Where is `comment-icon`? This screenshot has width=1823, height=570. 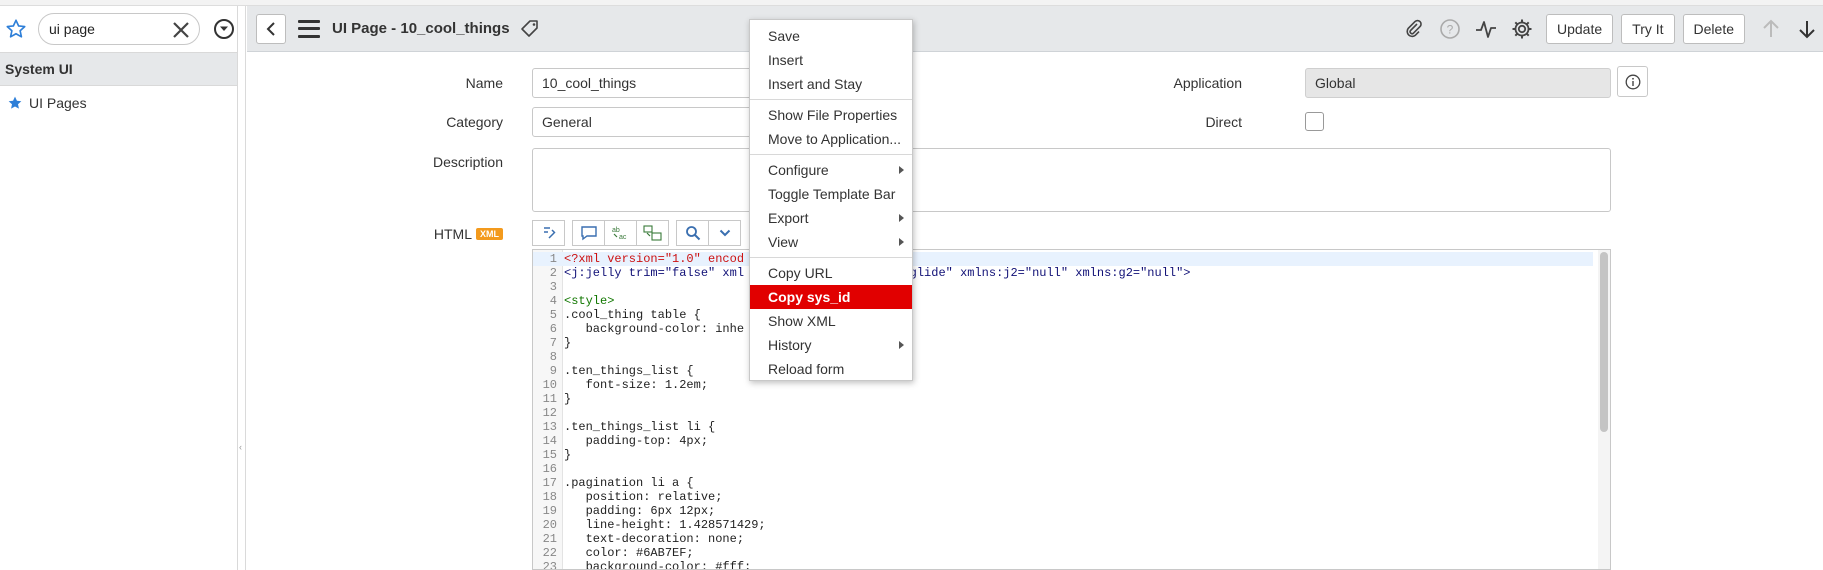 comment-icon is located at coordinates (588, 233).